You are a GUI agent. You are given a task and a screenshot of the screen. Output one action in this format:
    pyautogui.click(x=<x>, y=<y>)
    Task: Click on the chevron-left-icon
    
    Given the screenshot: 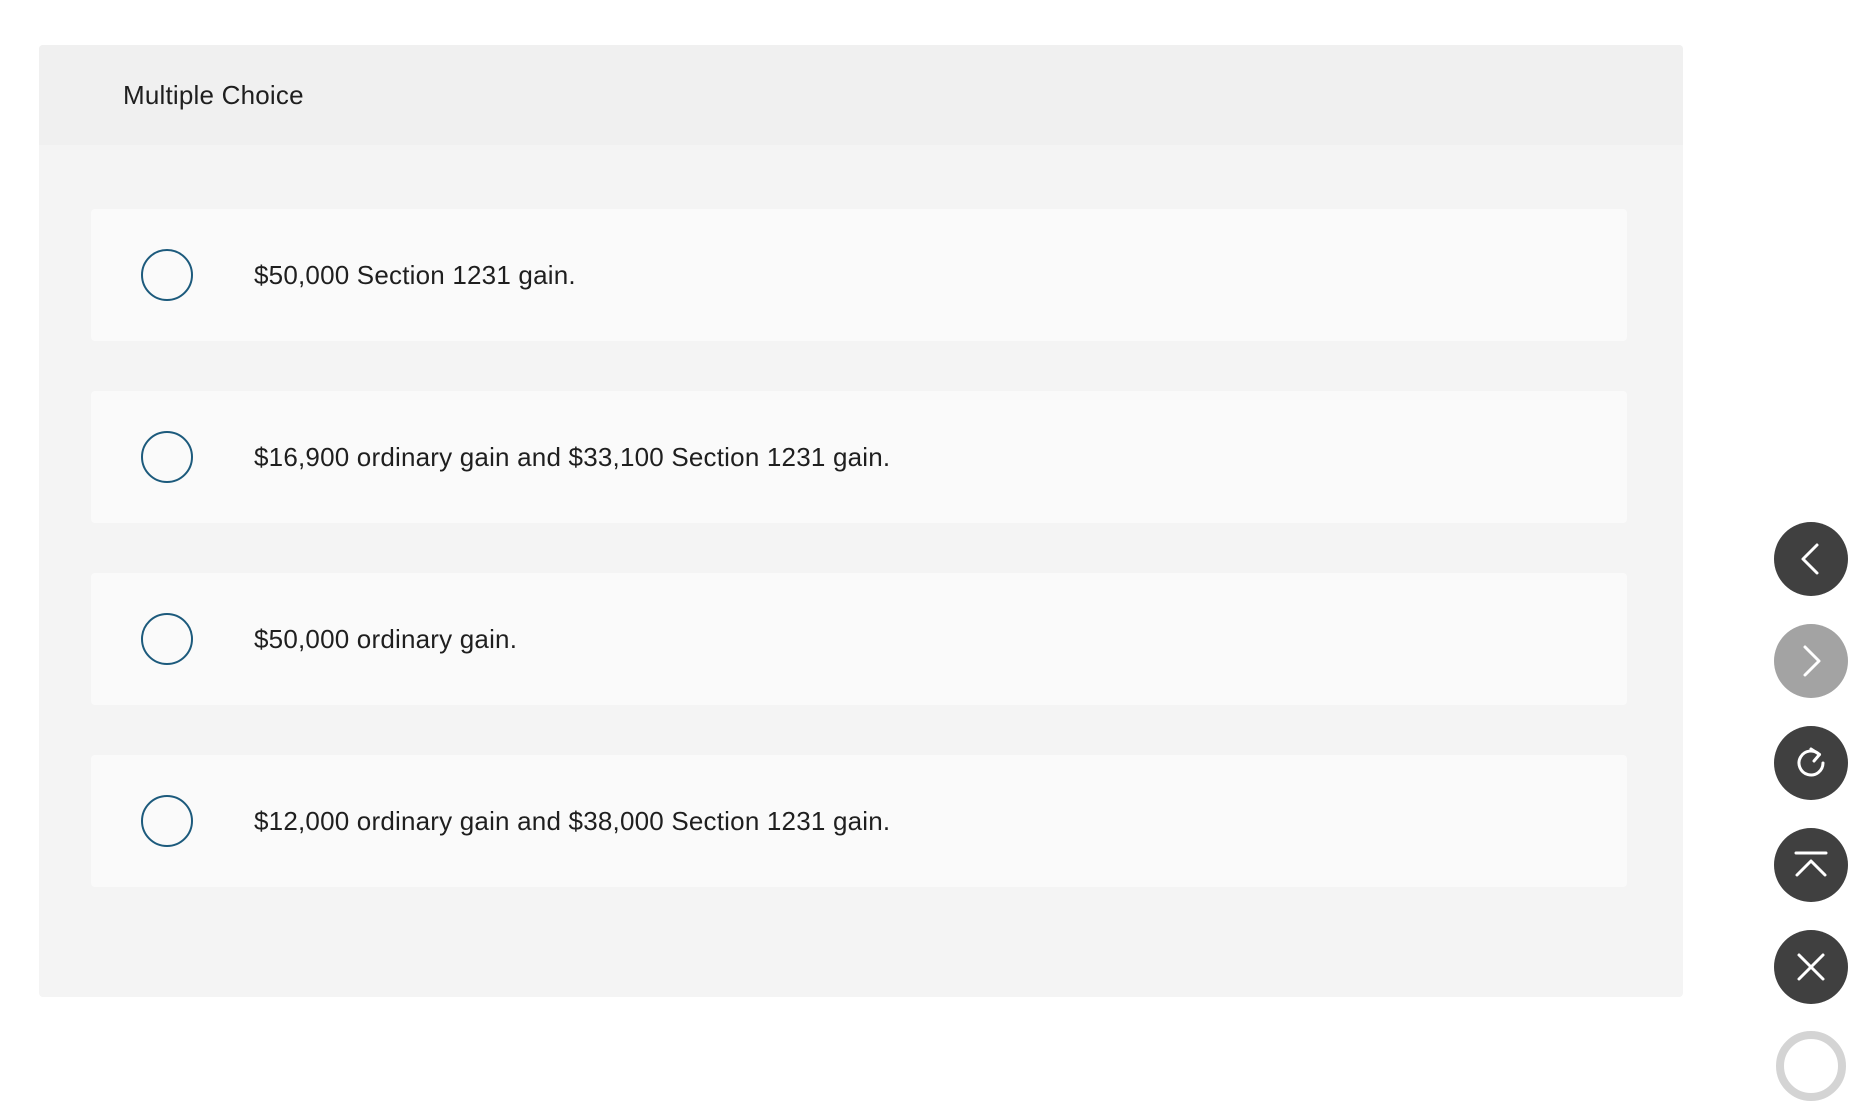 What is the action you would take?
    pyautogui.click(x=1810, y=559)
    